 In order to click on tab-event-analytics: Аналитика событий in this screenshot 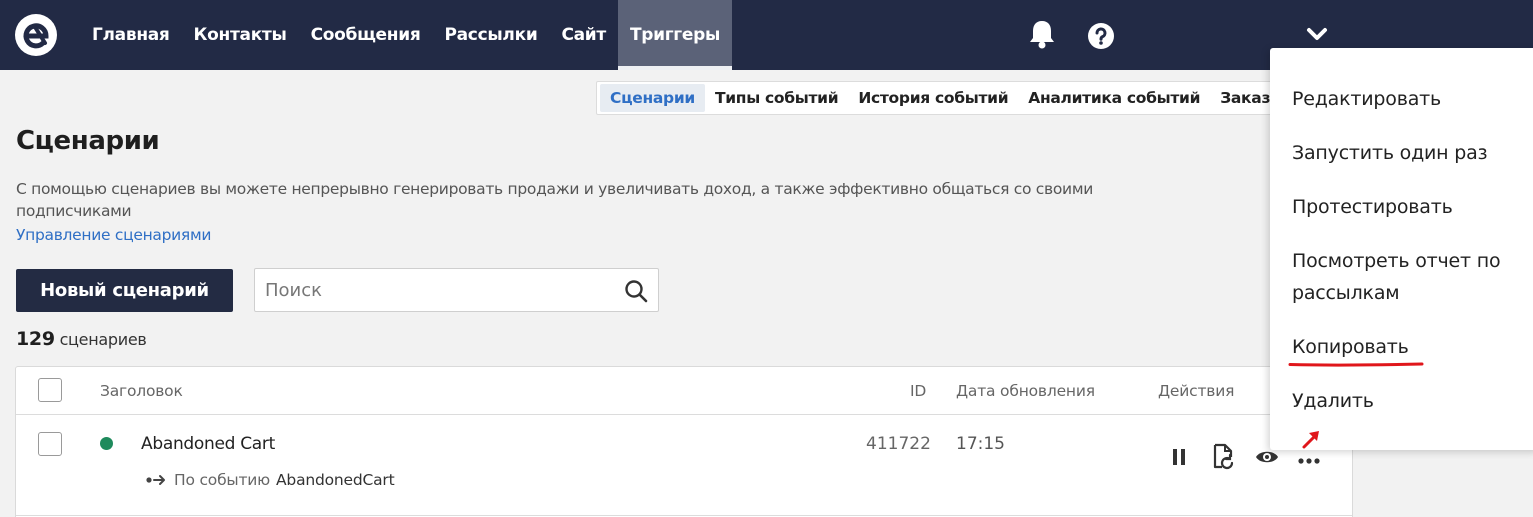, I will do `click(1114, 98)`.